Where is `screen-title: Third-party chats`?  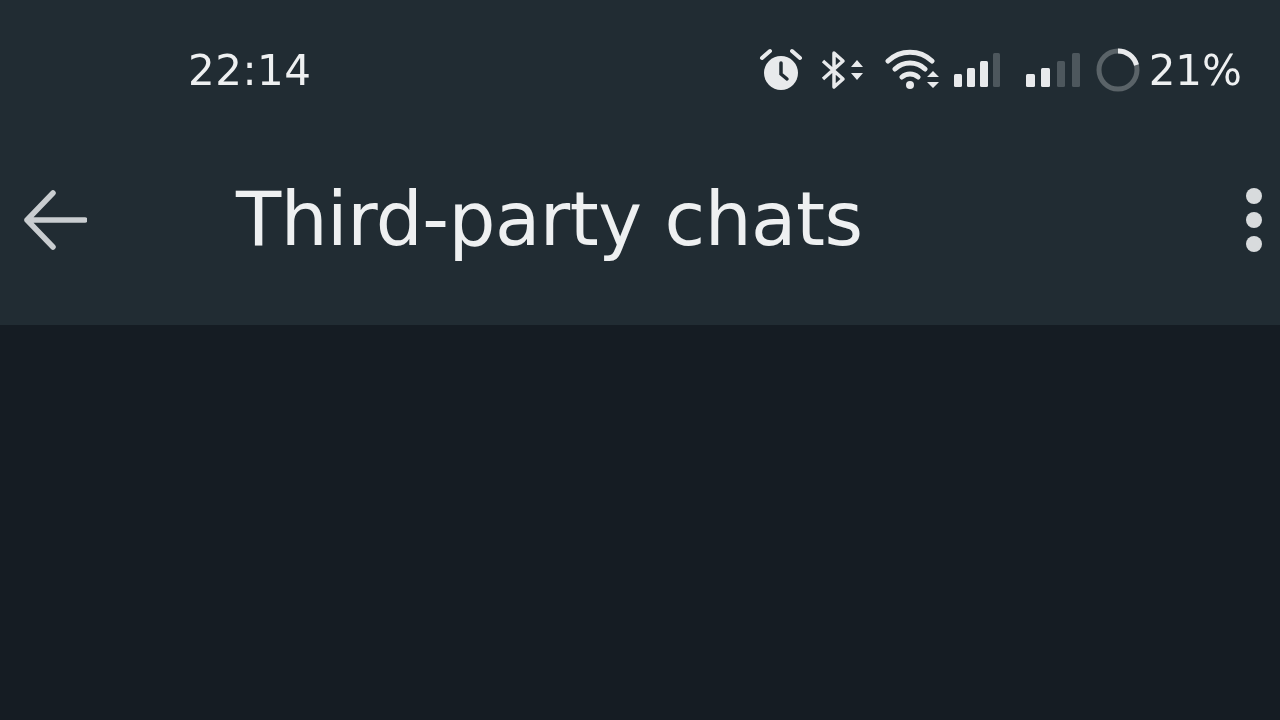
screen-title: Third-party chats is located at coordinates (549, 219).